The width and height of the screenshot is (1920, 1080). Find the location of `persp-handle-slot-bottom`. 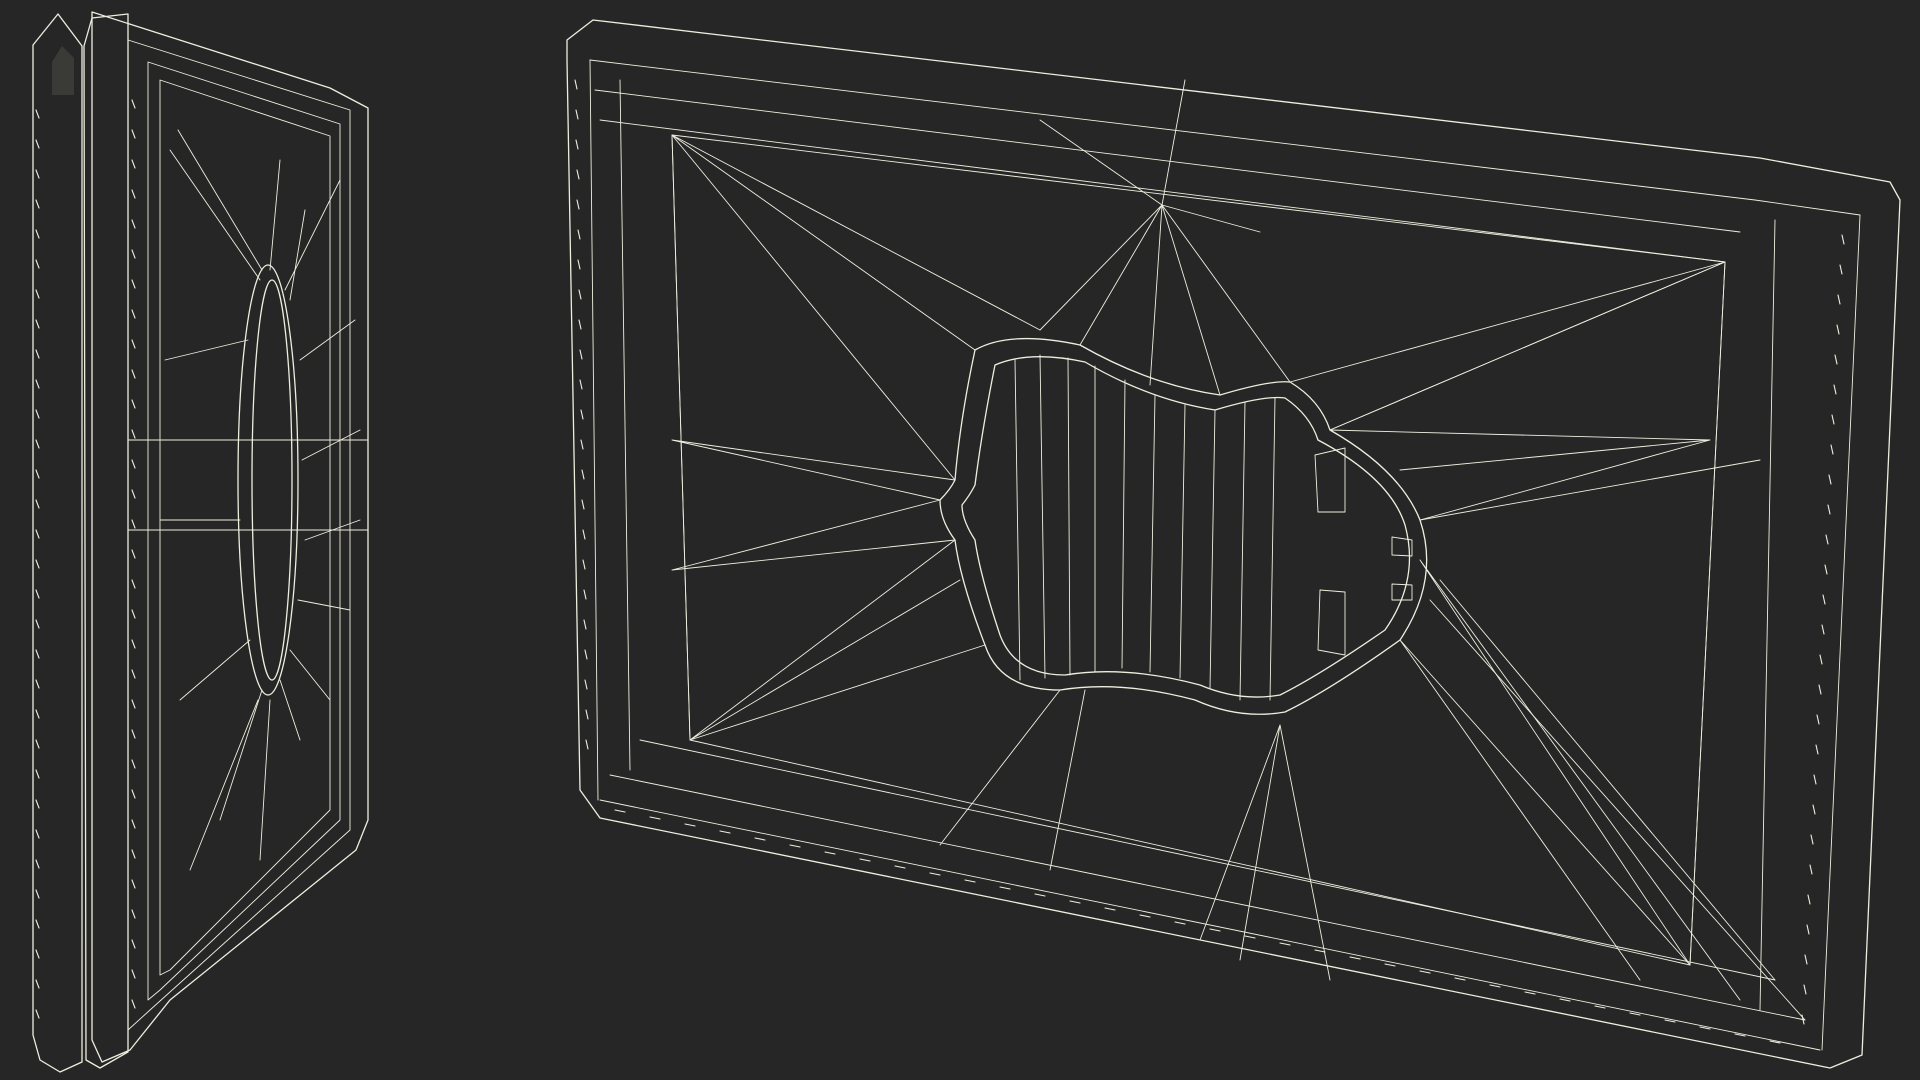

persp-handle-slot-bottom is located at coordinates (1331, 622).